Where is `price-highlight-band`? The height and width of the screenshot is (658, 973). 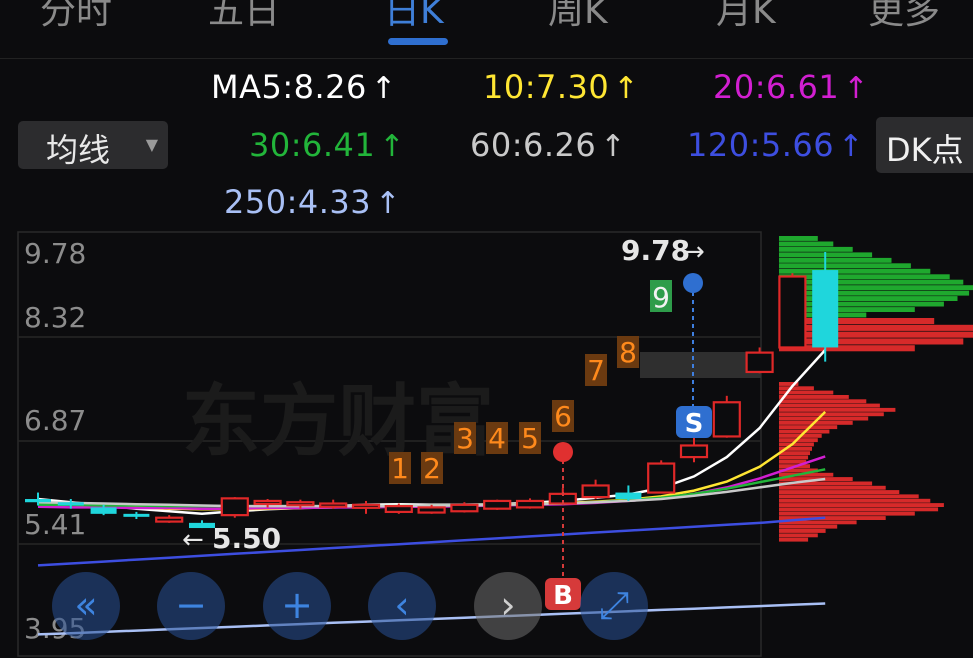
price-highlight-band is located at coordinates (700, 365).